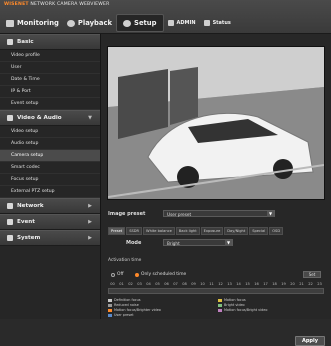  I want to click on legend-item: Motion focus, so click(232, 300).